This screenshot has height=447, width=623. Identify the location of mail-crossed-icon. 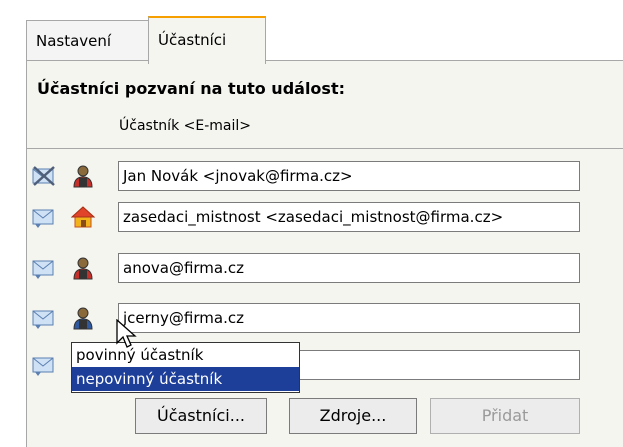
(44, 176).